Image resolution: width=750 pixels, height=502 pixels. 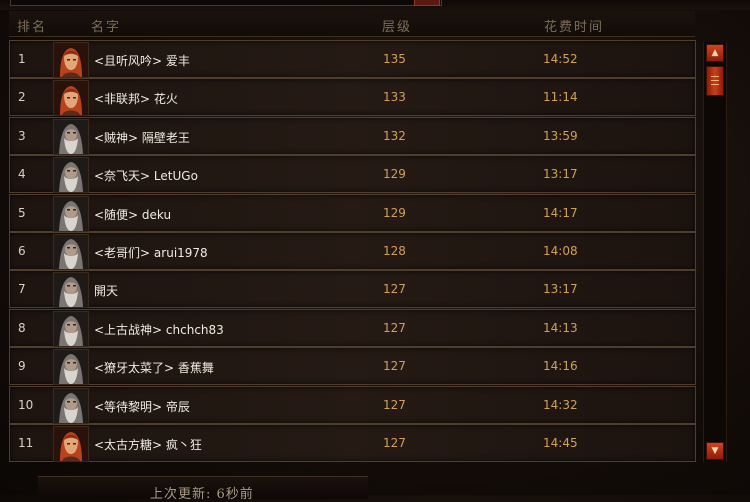 What do you see at coordinates (352, 212) in the screenshot?
I see `leaderboard-row: 5 <随便> deku 129 14:17` at bounding box center [352, 212].